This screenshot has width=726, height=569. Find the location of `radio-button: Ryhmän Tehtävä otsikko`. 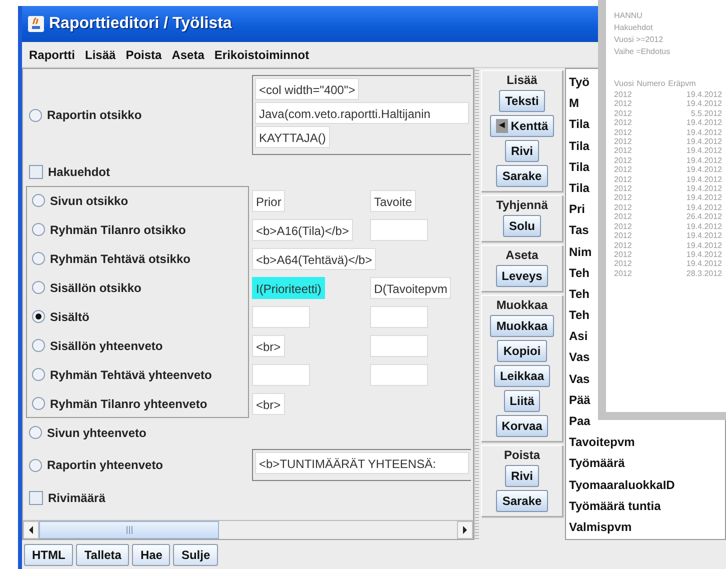

radio-button: Ryhmän Tehtävä otsikko is located at coordinates (111, 259).